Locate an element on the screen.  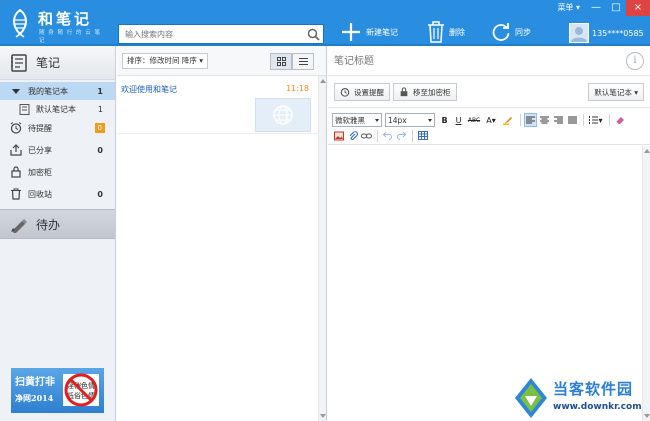
user-account: 135****0585 is located at coordinates (606, 33).